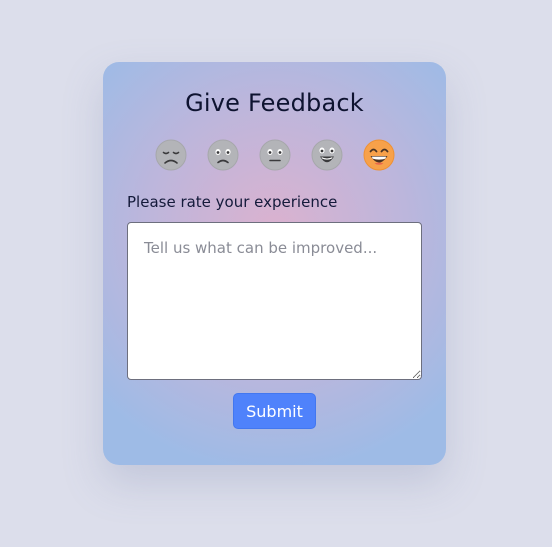 This screenshot has width=552, height=547. I want to click on rating-label: Please rate your experience, so click(232, 202).